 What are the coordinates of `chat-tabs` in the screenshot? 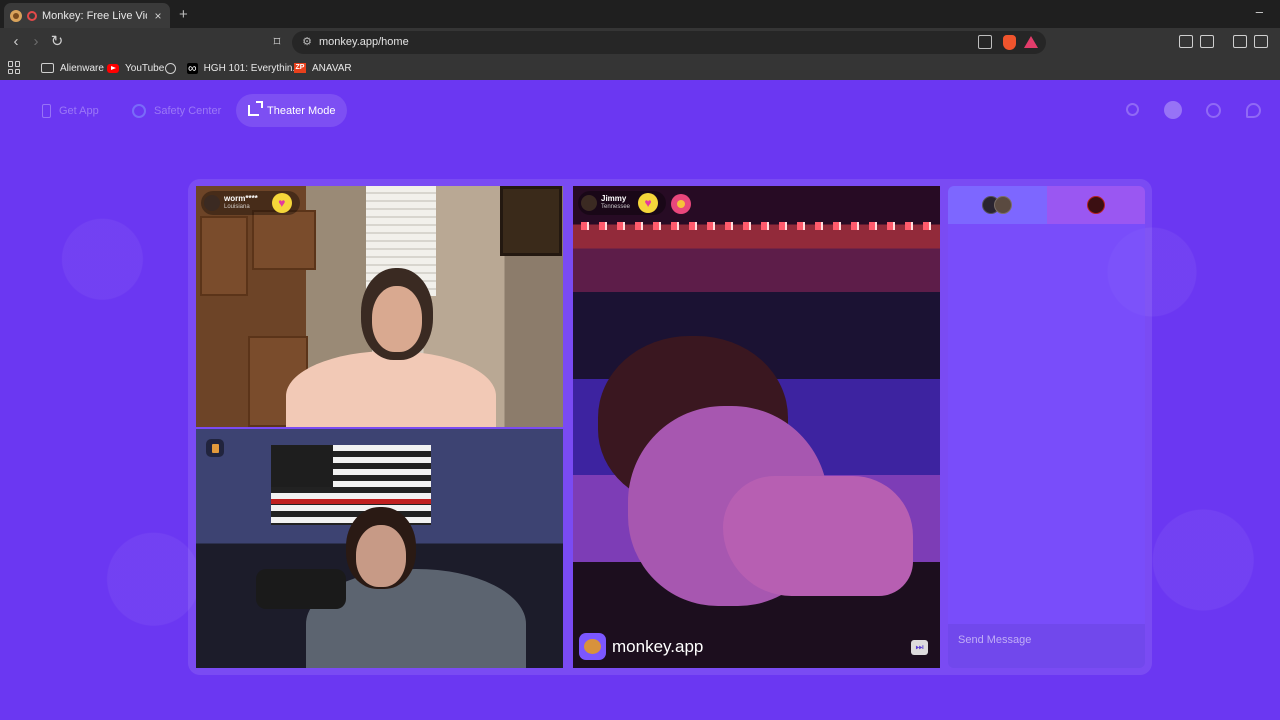 It's located at (1046, 205).